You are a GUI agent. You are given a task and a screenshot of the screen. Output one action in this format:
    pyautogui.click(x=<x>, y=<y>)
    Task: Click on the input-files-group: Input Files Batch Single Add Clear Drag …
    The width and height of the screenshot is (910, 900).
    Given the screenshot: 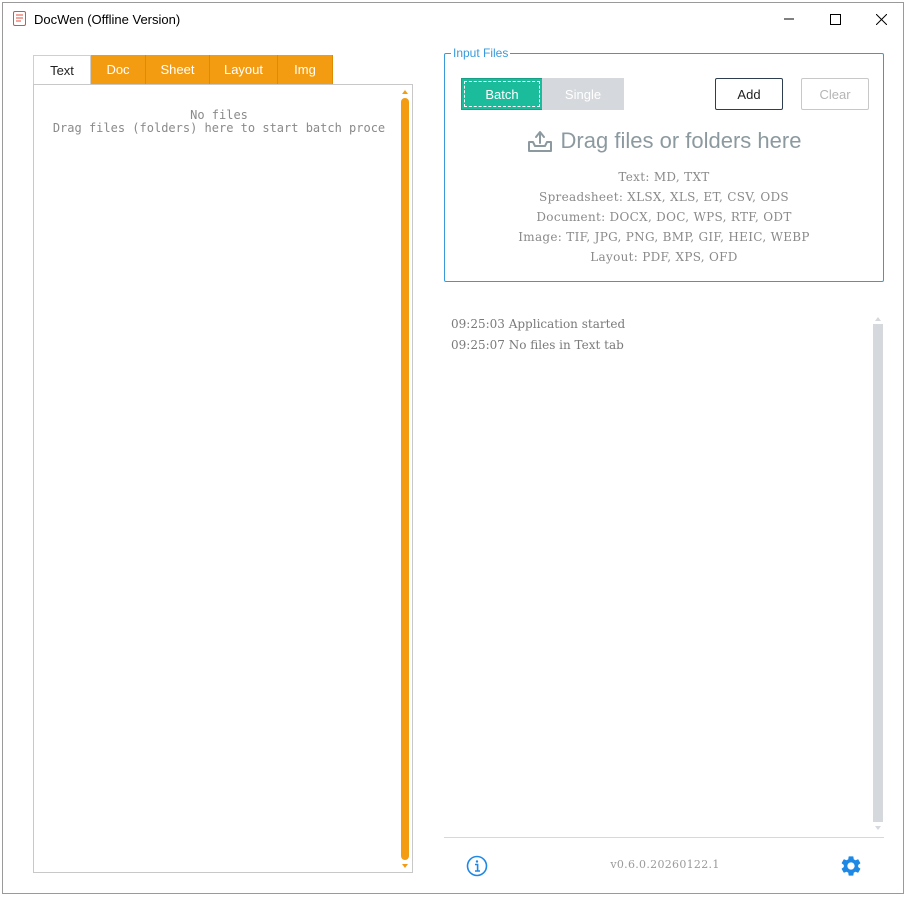 What is the action you would take?
    pyautogui.click(x=664, y=164)
    